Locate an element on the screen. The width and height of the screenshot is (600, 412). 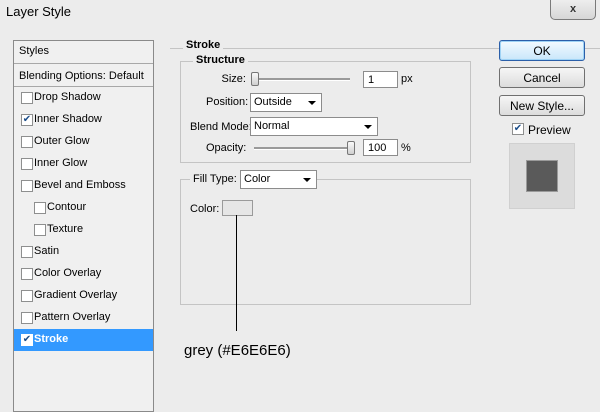
fill-type-label: Fill Type: is located at coordinates (215, 179).